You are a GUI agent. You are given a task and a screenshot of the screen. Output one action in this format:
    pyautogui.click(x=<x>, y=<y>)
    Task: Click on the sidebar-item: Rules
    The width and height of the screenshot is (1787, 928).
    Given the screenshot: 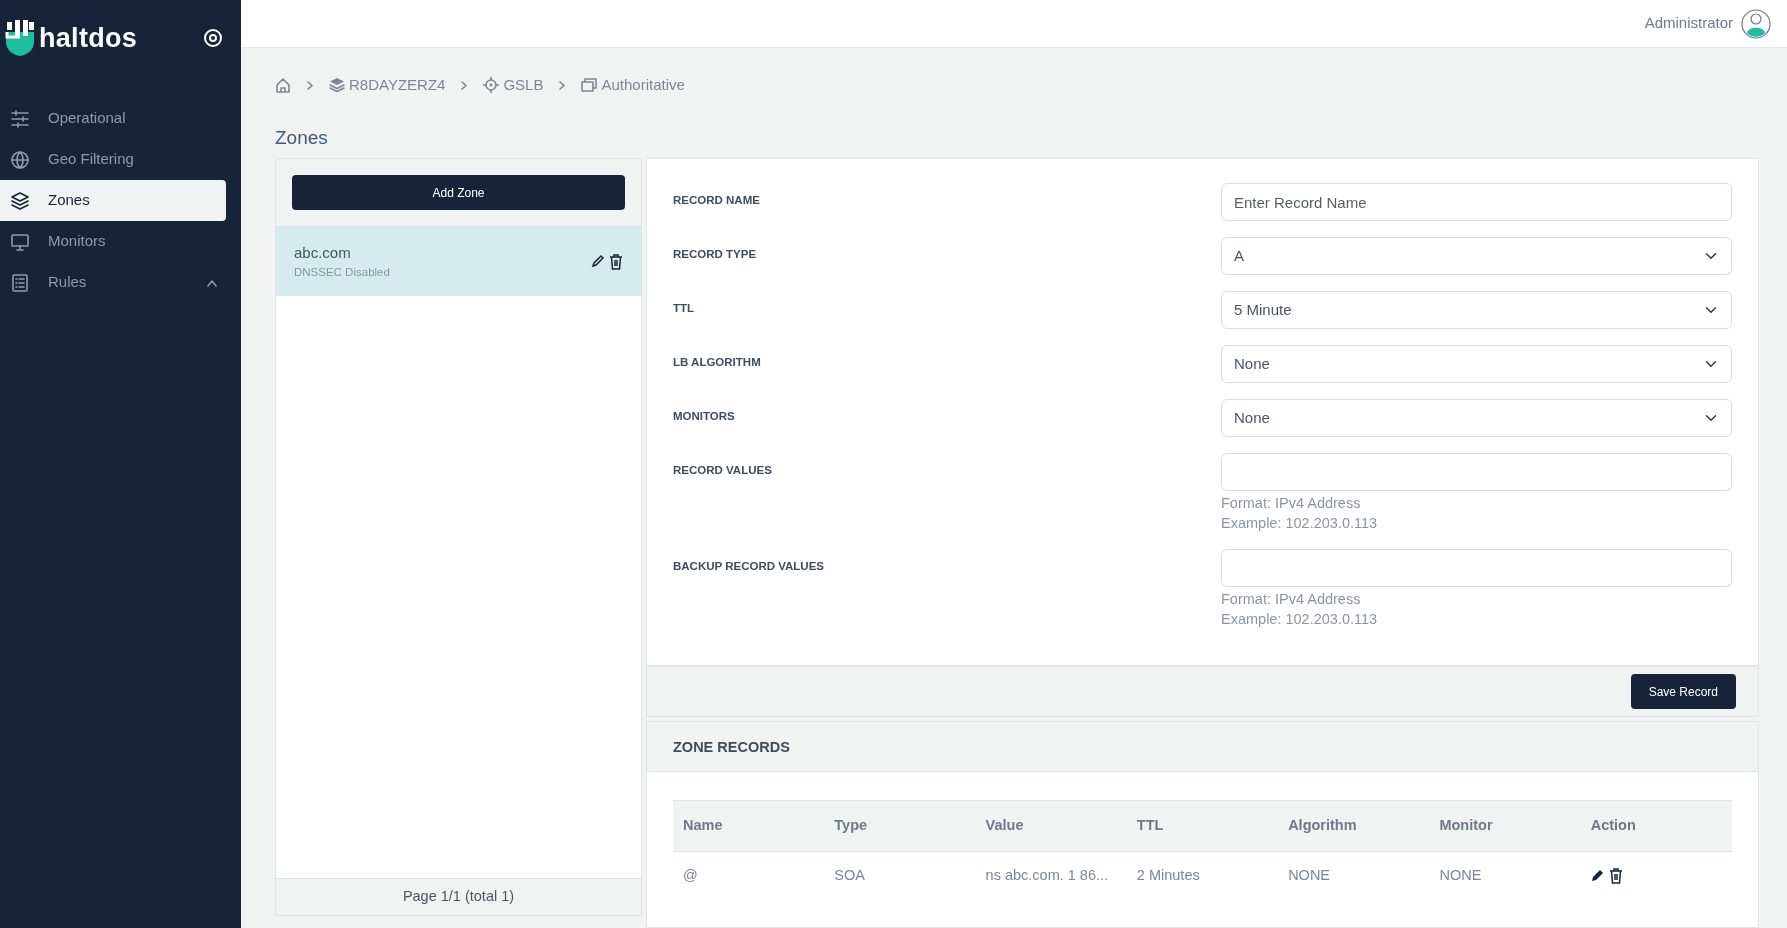 What is the action you would take?
    pyautogui.click(x=113, y=282)
    